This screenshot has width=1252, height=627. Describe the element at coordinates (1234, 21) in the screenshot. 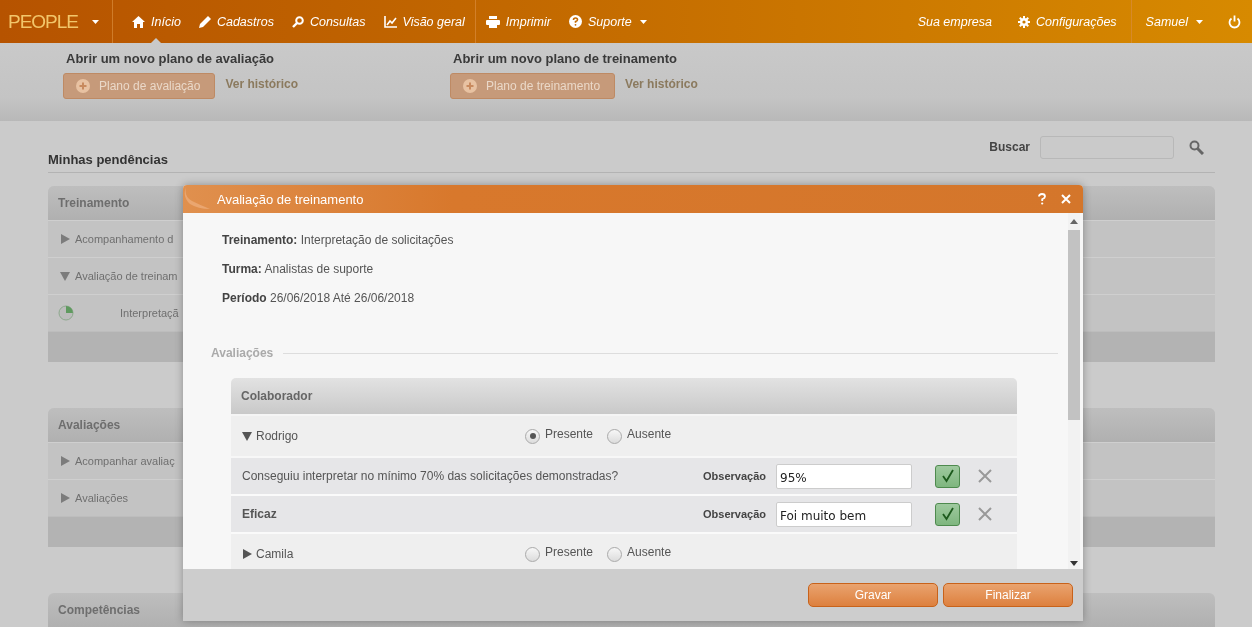

I see `power-icon` at that location.